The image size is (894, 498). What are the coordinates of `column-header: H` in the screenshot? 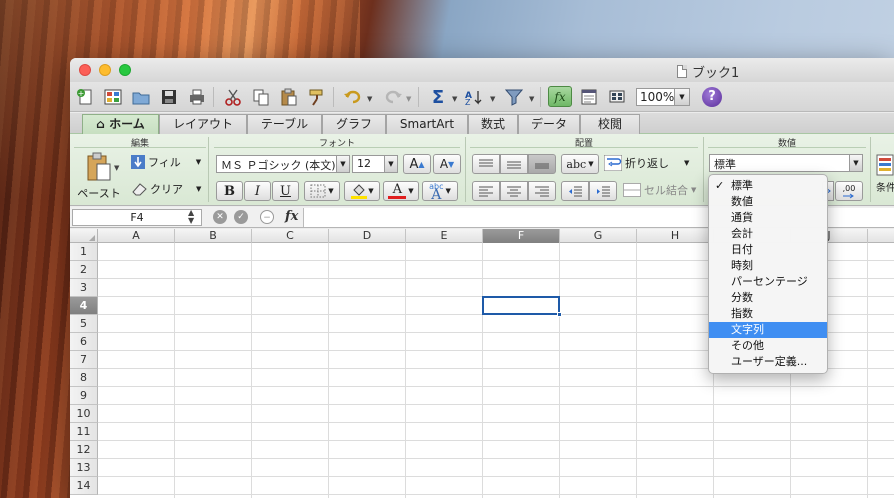 It's located at (675, 236).